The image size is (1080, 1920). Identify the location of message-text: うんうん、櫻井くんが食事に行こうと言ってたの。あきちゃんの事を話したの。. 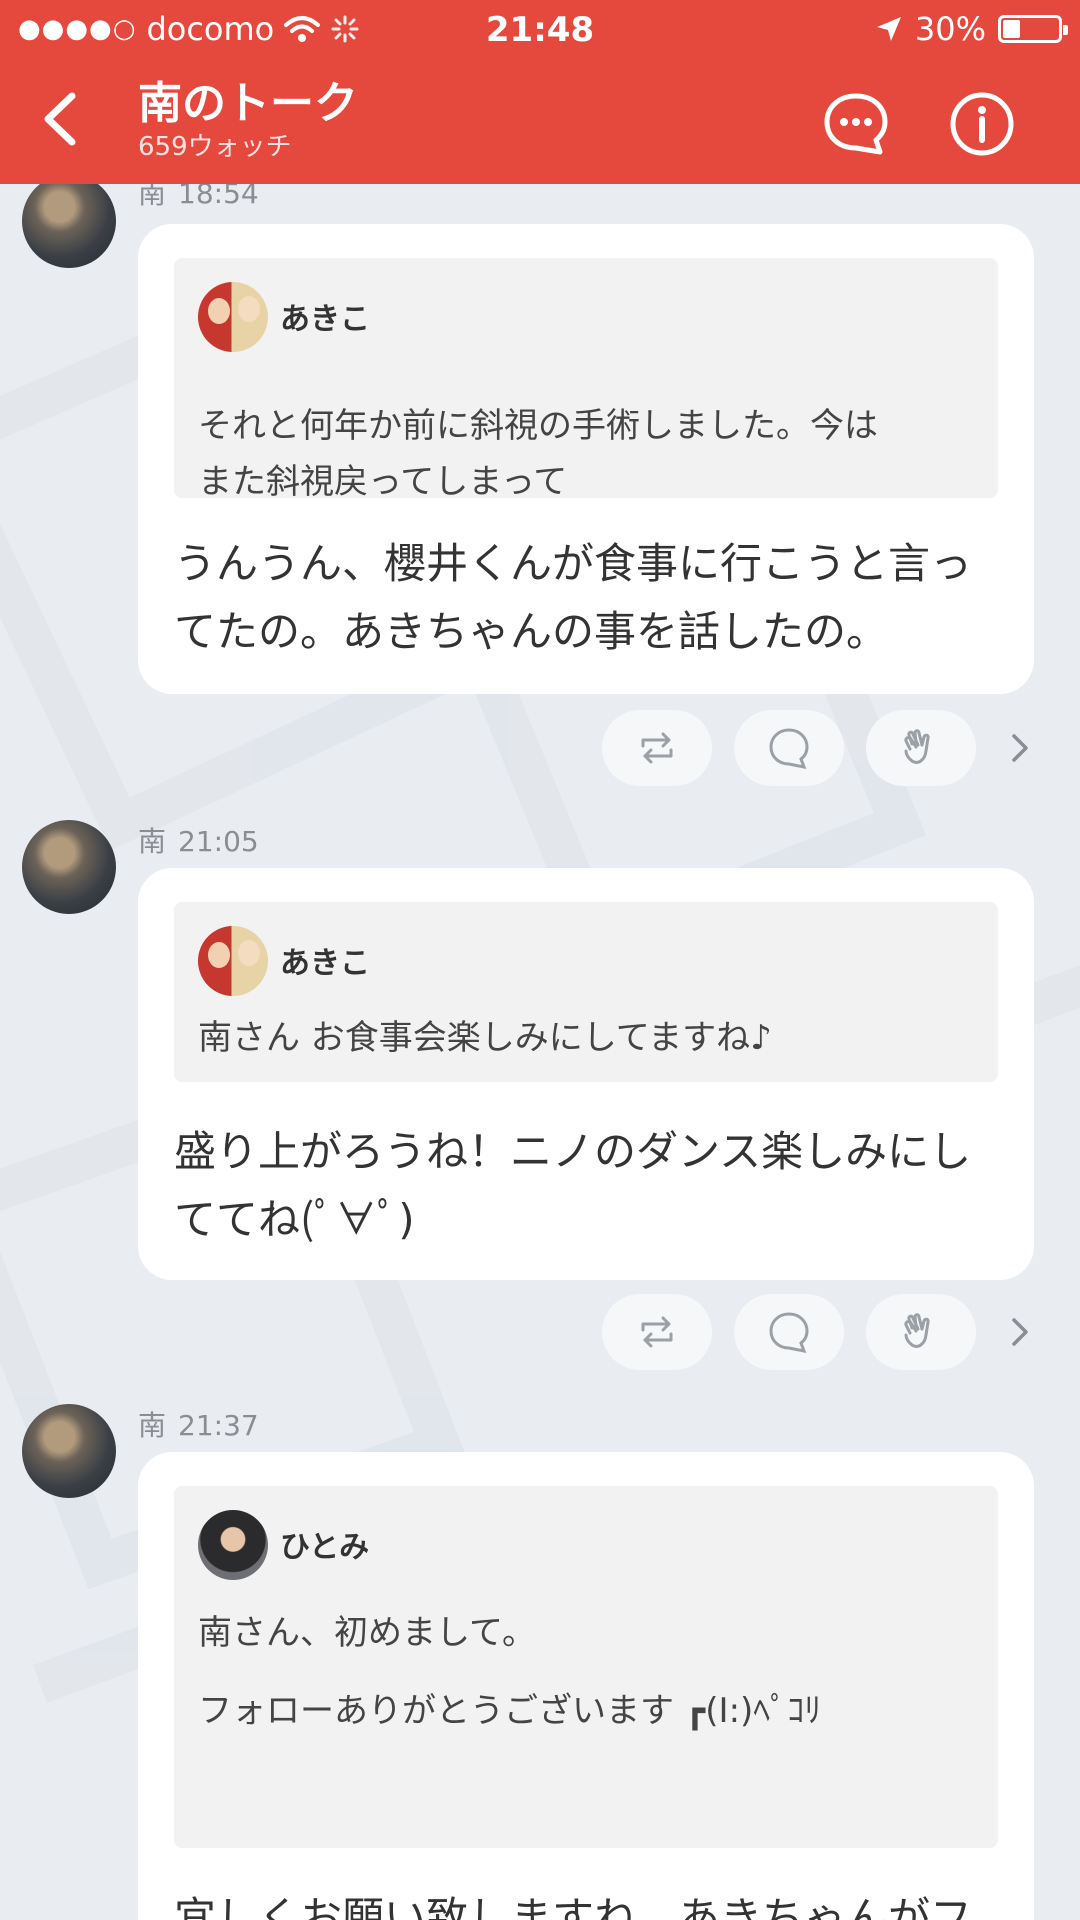
(573, 597).